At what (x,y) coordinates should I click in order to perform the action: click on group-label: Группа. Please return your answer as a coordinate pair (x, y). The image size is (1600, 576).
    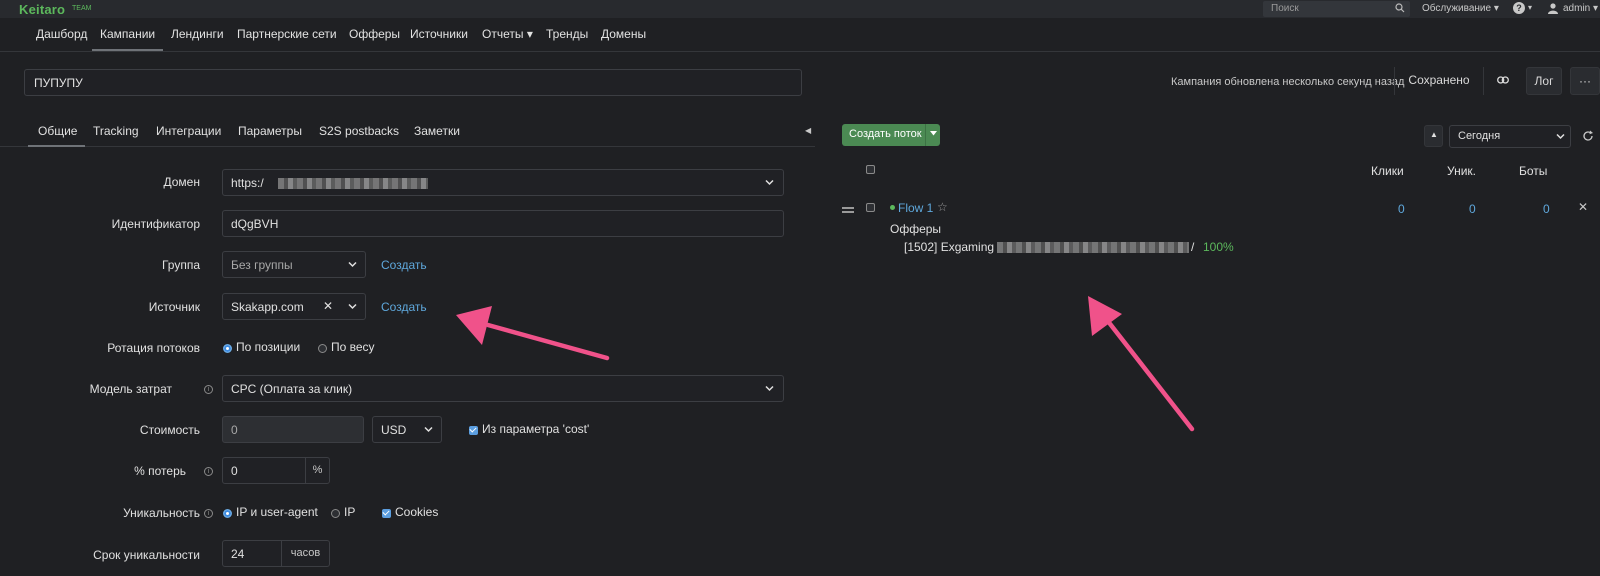
    Looking at the image, I should click on (180, 265).